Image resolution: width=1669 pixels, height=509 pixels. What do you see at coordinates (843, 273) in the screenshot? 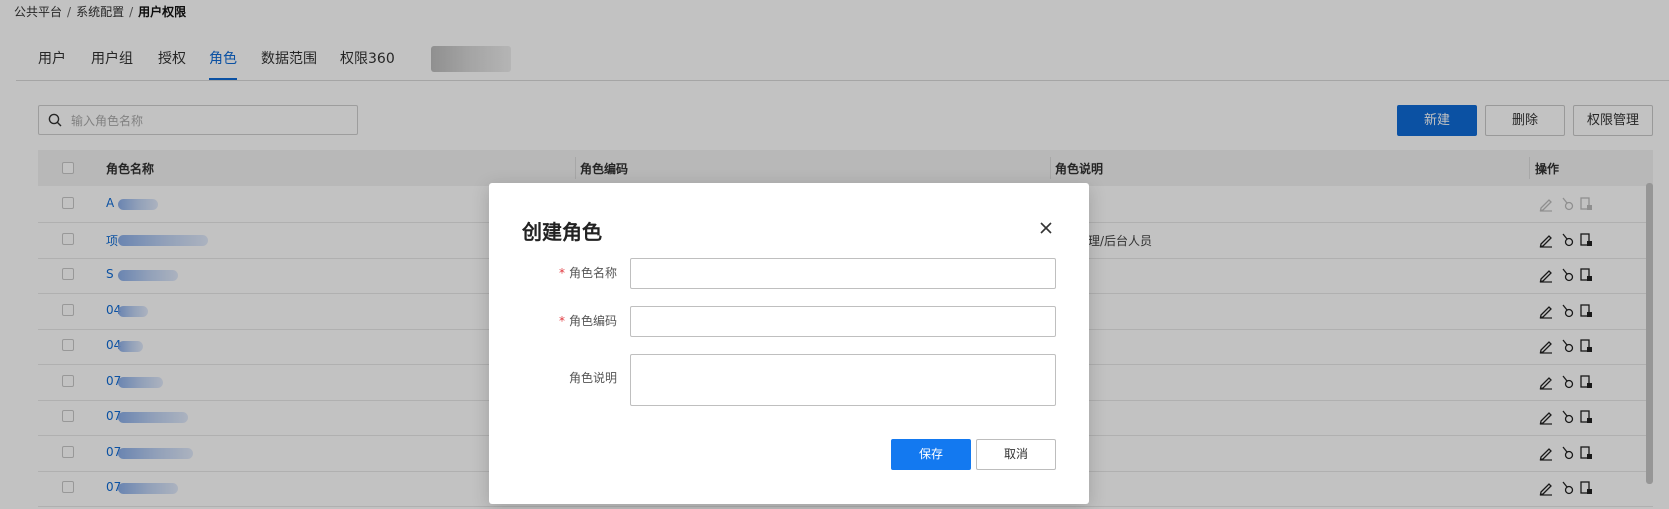
I see `role-name-input` at bounding box center [843, 273].